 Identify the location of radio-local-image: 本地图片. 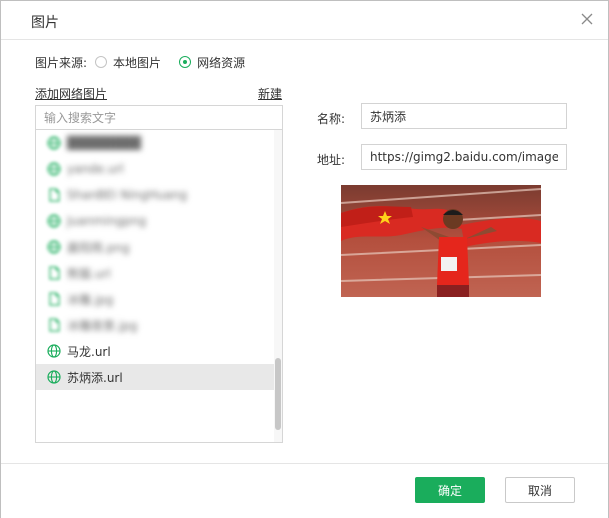
(128, 62).